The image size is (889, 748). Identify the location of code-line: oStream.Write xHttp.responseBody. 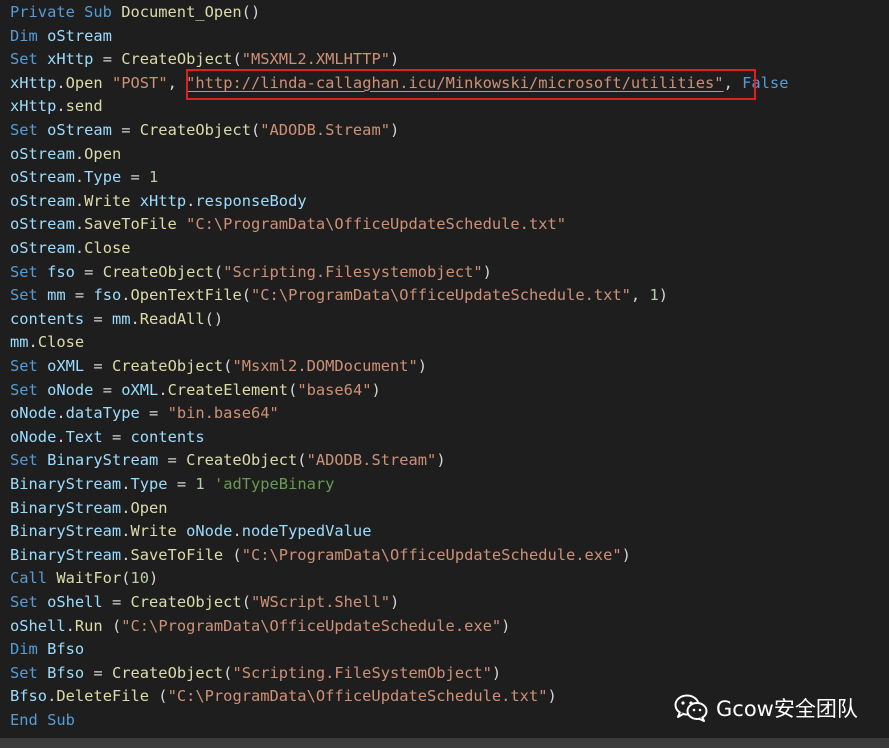
(158, 201).